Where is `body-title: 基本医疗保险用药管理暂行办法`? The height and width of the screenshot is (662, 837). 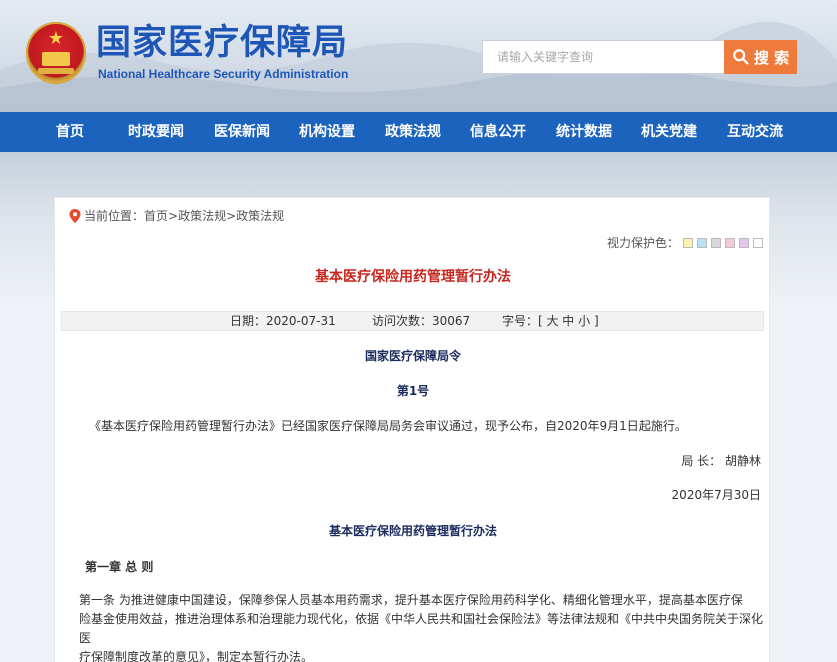
body-title: 基本医疗保险用药管理暂行办法 is located at coordinates (412, 531).